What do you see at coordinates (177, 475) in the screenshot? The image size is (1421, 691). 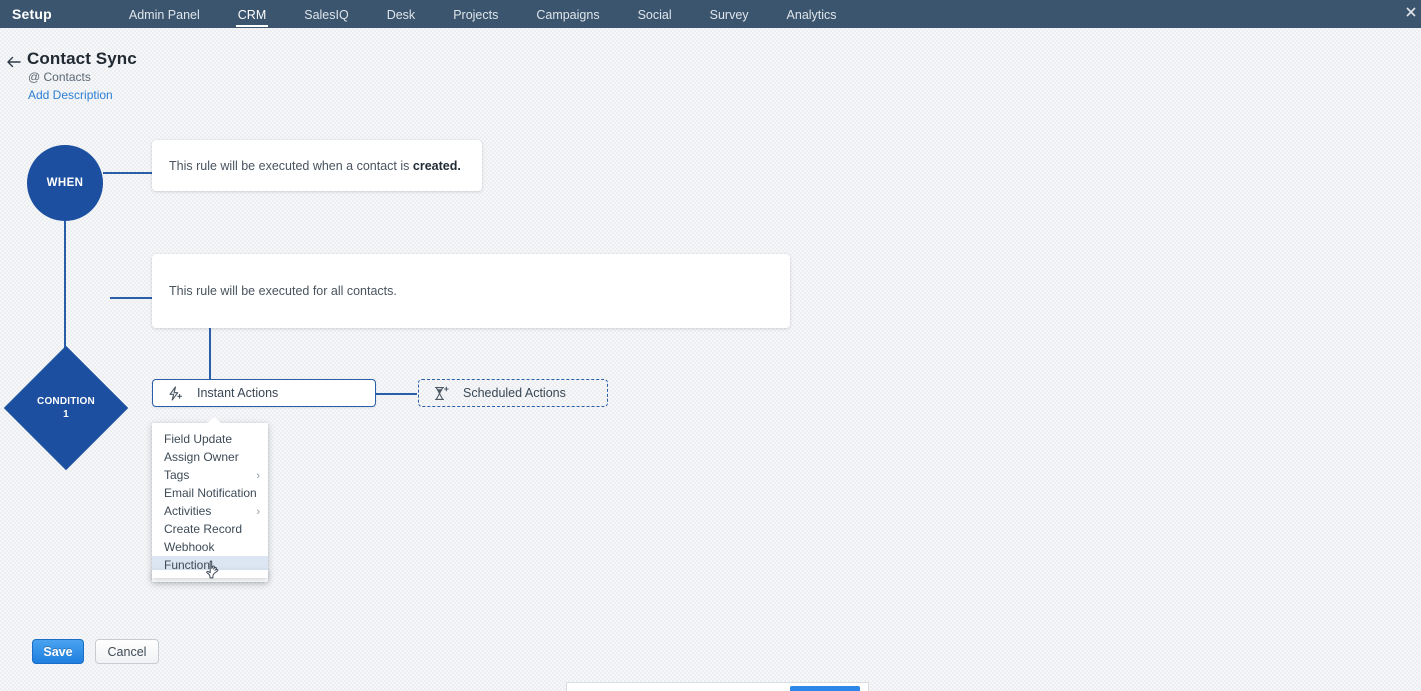 I see `menu-item-tags-label: Tags` at bounding box center [177, 475].